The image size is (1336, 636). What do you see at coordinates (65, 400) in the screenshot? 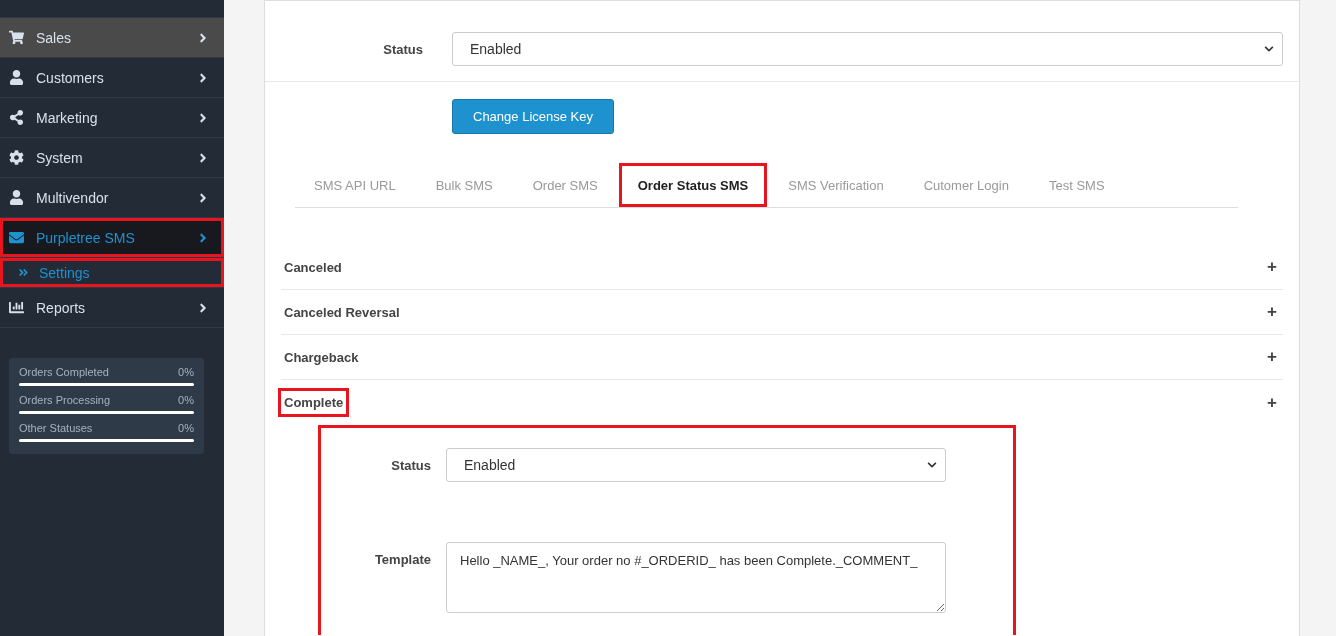
I see `stat-label: Orders Processing` at bounding box center [65, 400].